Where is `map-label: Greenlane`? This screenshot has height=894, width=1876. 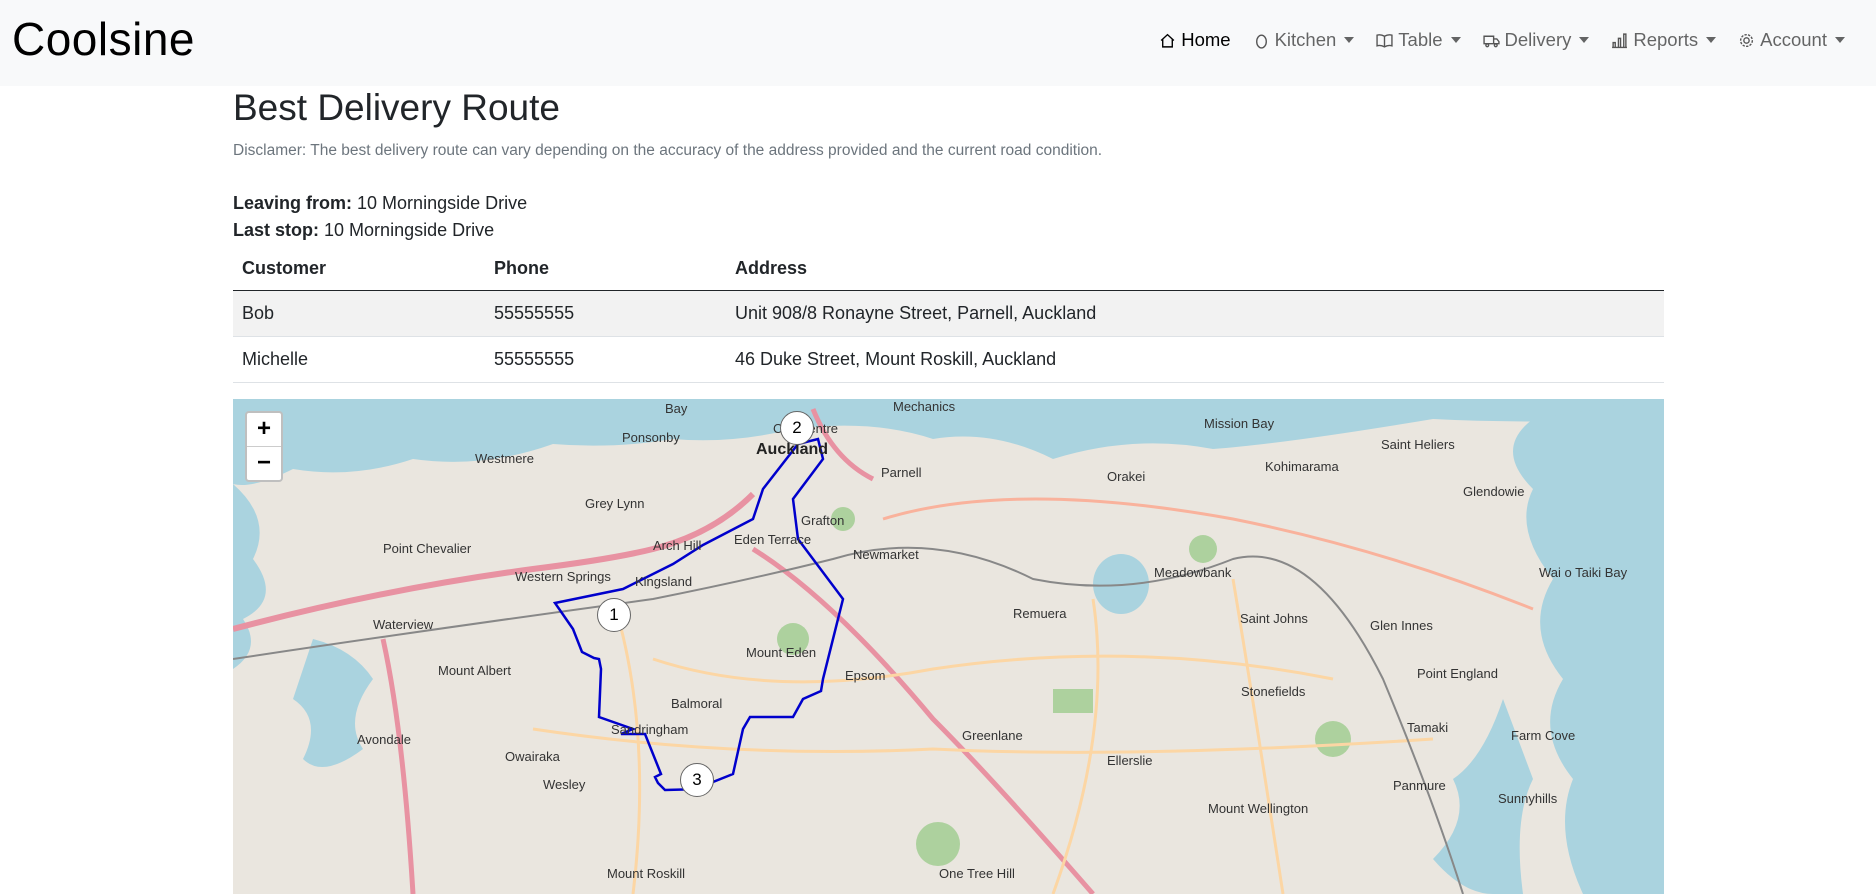 map-label: Greenlane is located at coordinates (992, 735).